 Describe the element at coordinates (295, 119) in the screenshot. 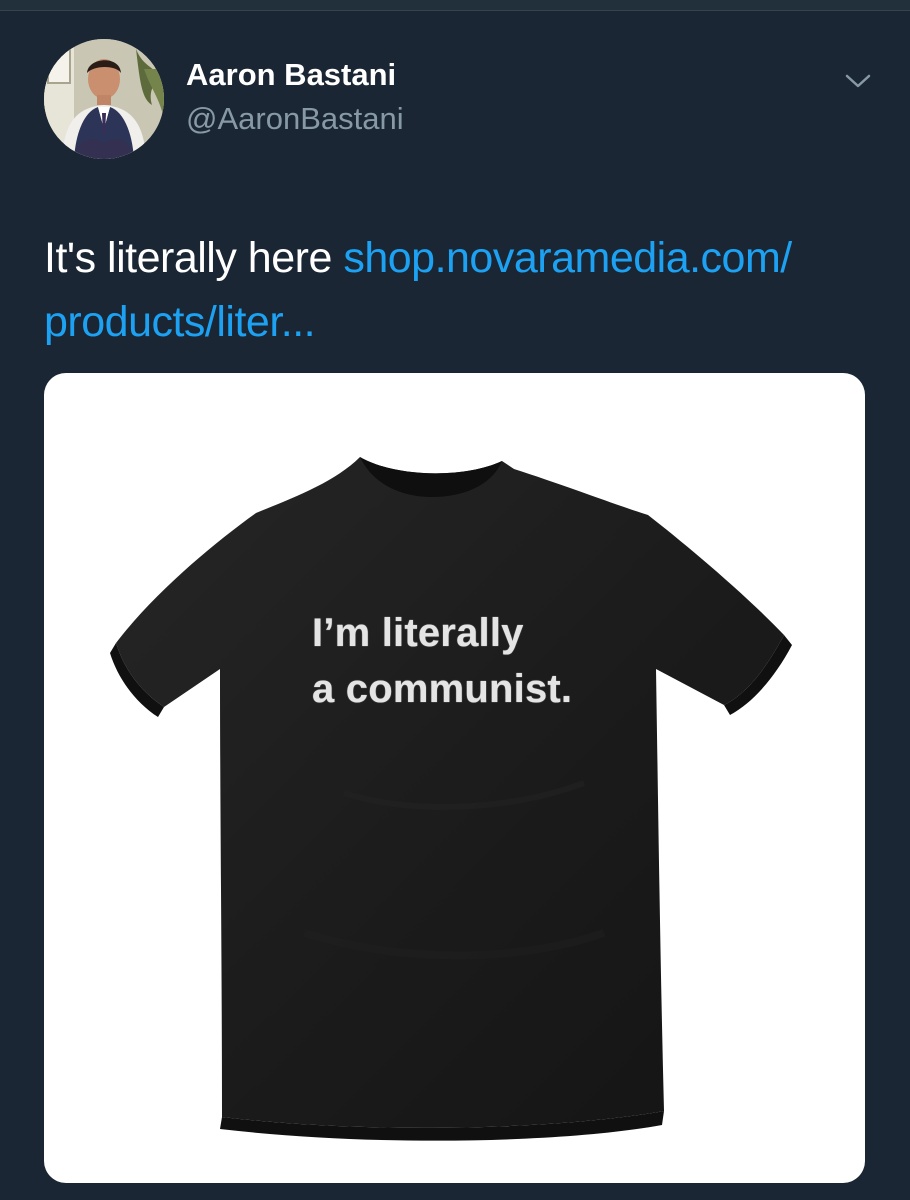

I see `author-handle: @AaronBastani` at that location.